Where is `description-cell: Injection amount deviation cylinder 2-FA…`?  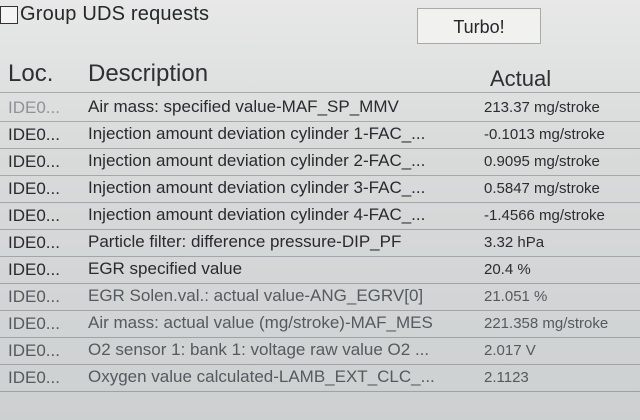 description-cell: Injection amount deviation cylinder 2-FA… is located at coordinates (257, 160).